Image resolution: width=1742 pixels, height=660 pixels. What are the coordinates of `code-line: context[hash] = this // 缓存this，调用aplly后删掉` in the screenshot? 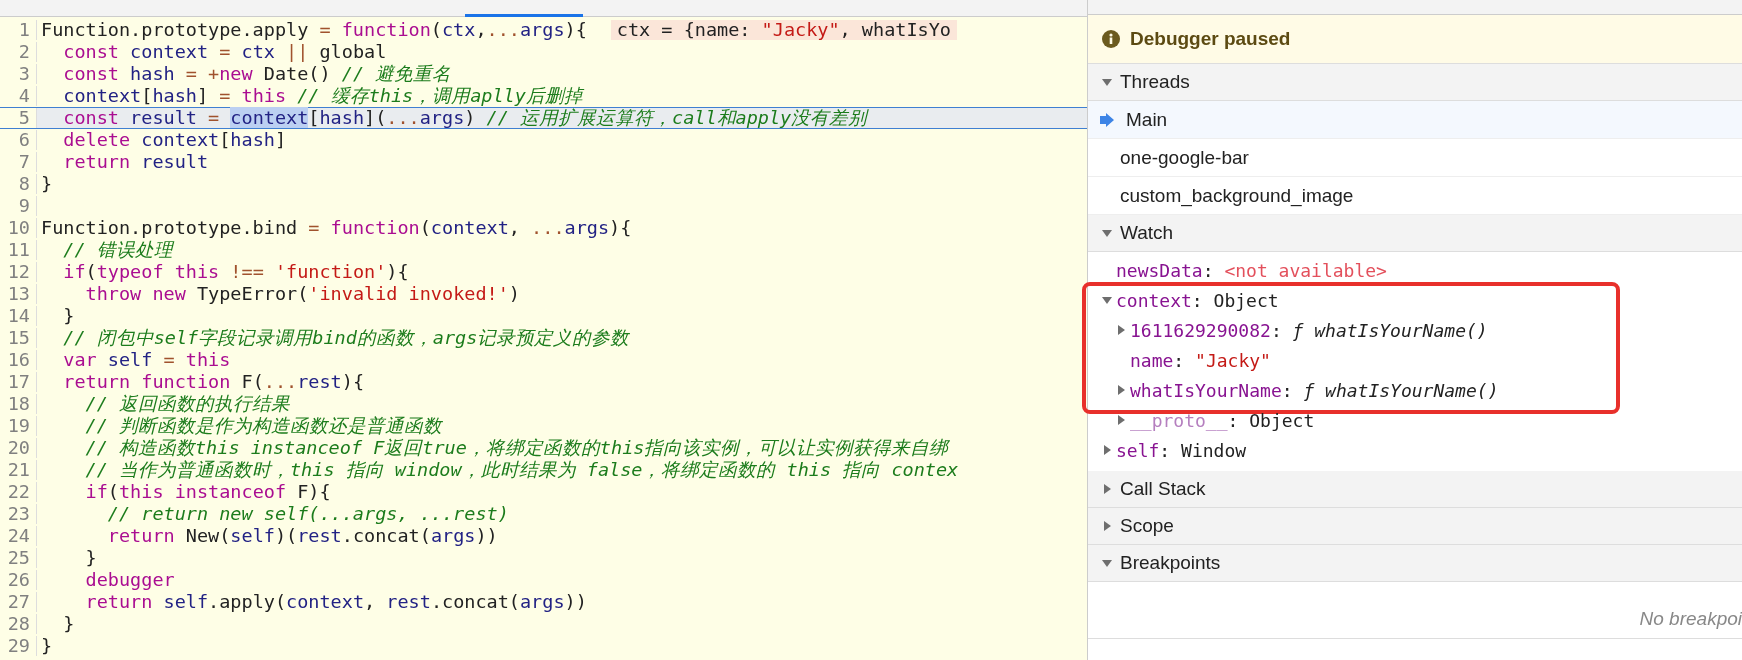 It's located at (322, 96).